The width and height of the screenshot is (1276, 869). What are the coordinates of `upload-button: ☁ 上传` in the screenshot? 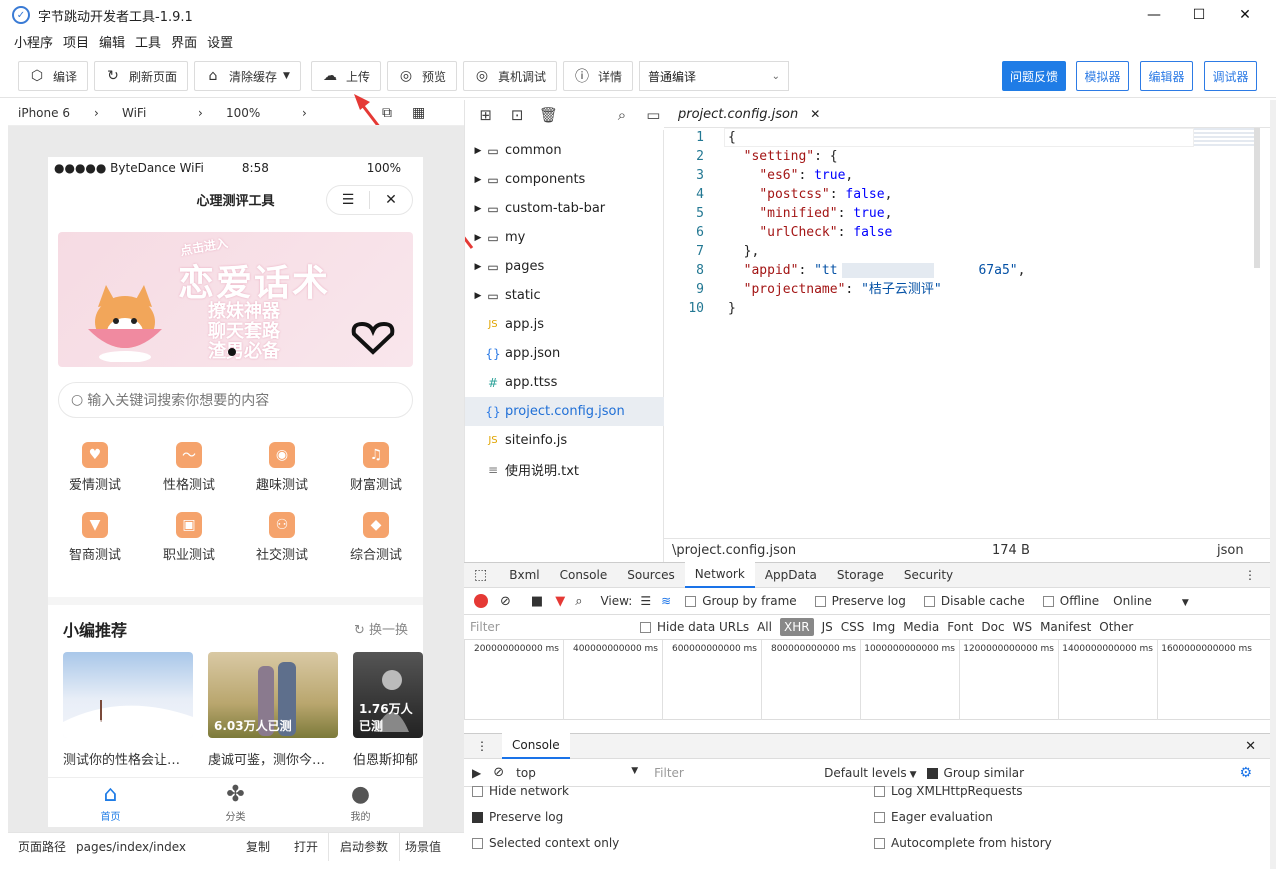 It's located at (346, 76).